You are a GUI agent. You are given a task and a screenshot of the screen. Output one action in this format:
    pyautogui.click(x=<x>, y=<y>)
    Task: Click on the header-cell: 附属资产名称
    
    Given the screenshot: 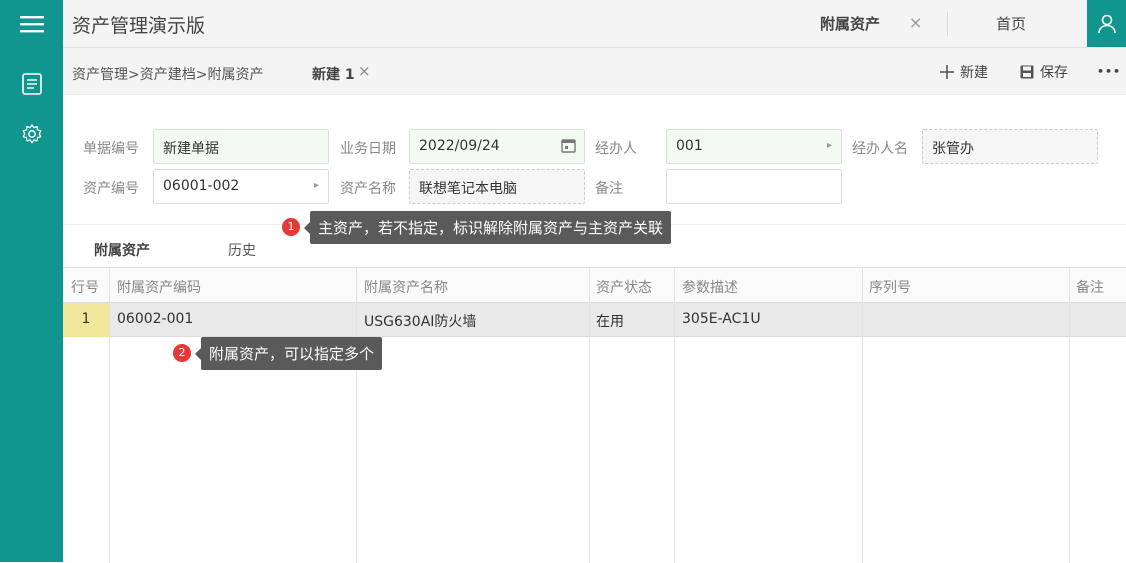 What is the action you would take?
    pyautogui.click(x=406, y=287)
    